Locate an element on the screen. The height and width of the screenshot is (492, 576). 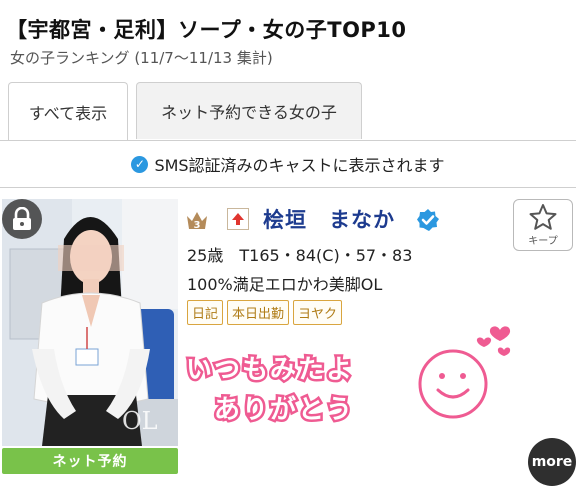
tab-bar: すべて表示 ネット予約できる女の子 is located at coordinates (288, 109).